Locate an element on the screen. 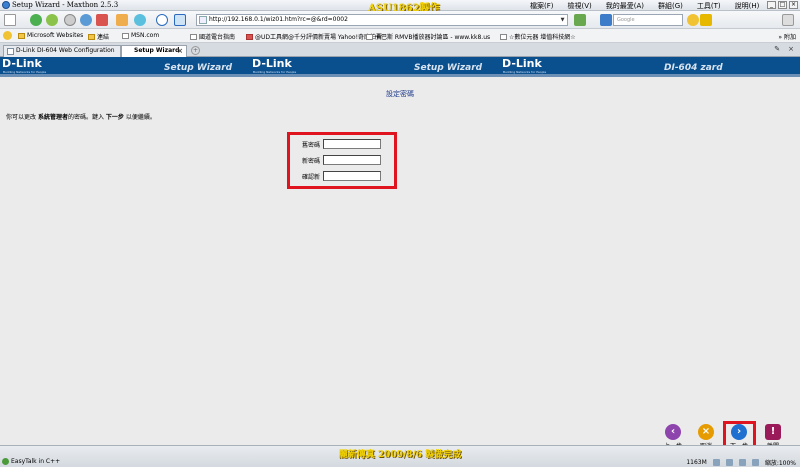 Image resolution: width=800 pixels, height=467 pixels. window-controls: _ □ × is located at coordinates (782, 5).